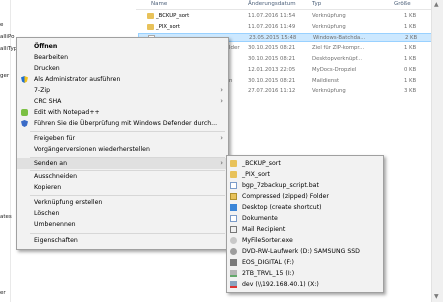 This screenshot has height=302, width=443. What do you see at coordinates (92, 149) in the screenshot?
I see `menu-item-label: Vorgängerversionen wiederherstellen` at bounding box center [92, 149].